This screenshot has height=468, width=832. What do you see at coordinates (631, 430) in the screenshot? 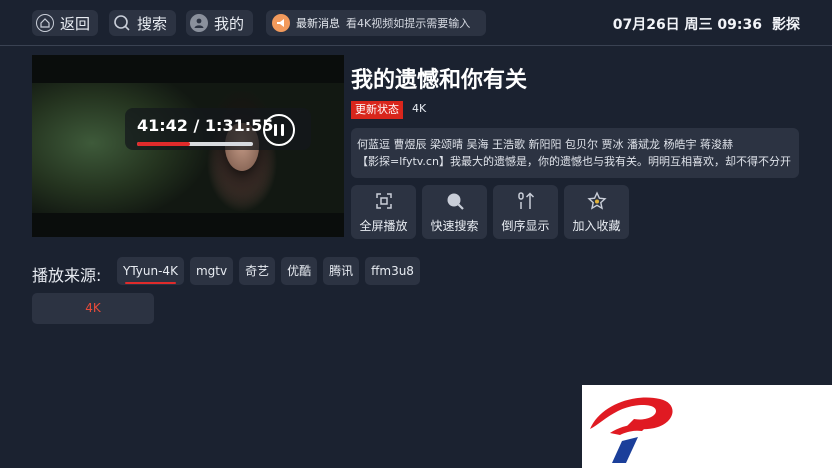
I see `brand-logo` at bounding box center [631, 430].